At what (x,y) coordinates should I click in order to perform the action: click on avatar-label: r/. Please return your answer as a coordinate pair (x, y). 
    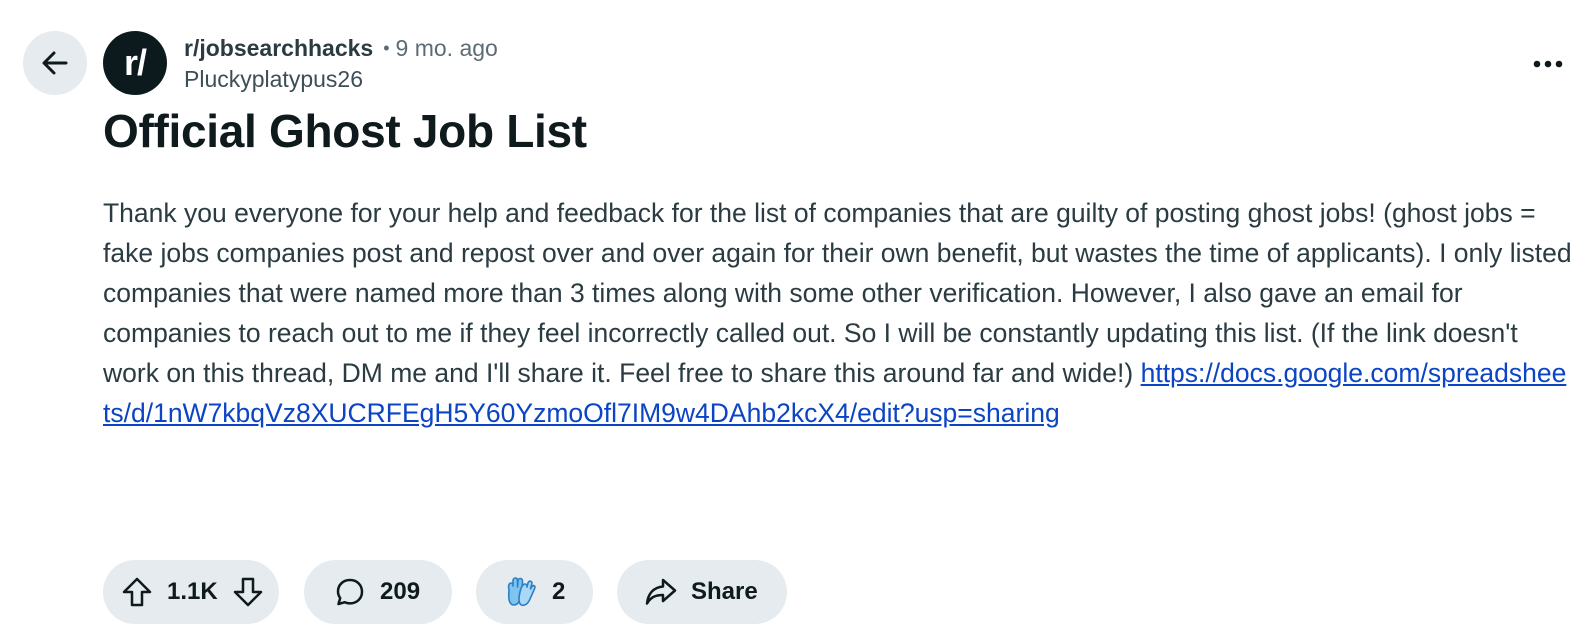
    Looking at the image, I should click on (135, 62).